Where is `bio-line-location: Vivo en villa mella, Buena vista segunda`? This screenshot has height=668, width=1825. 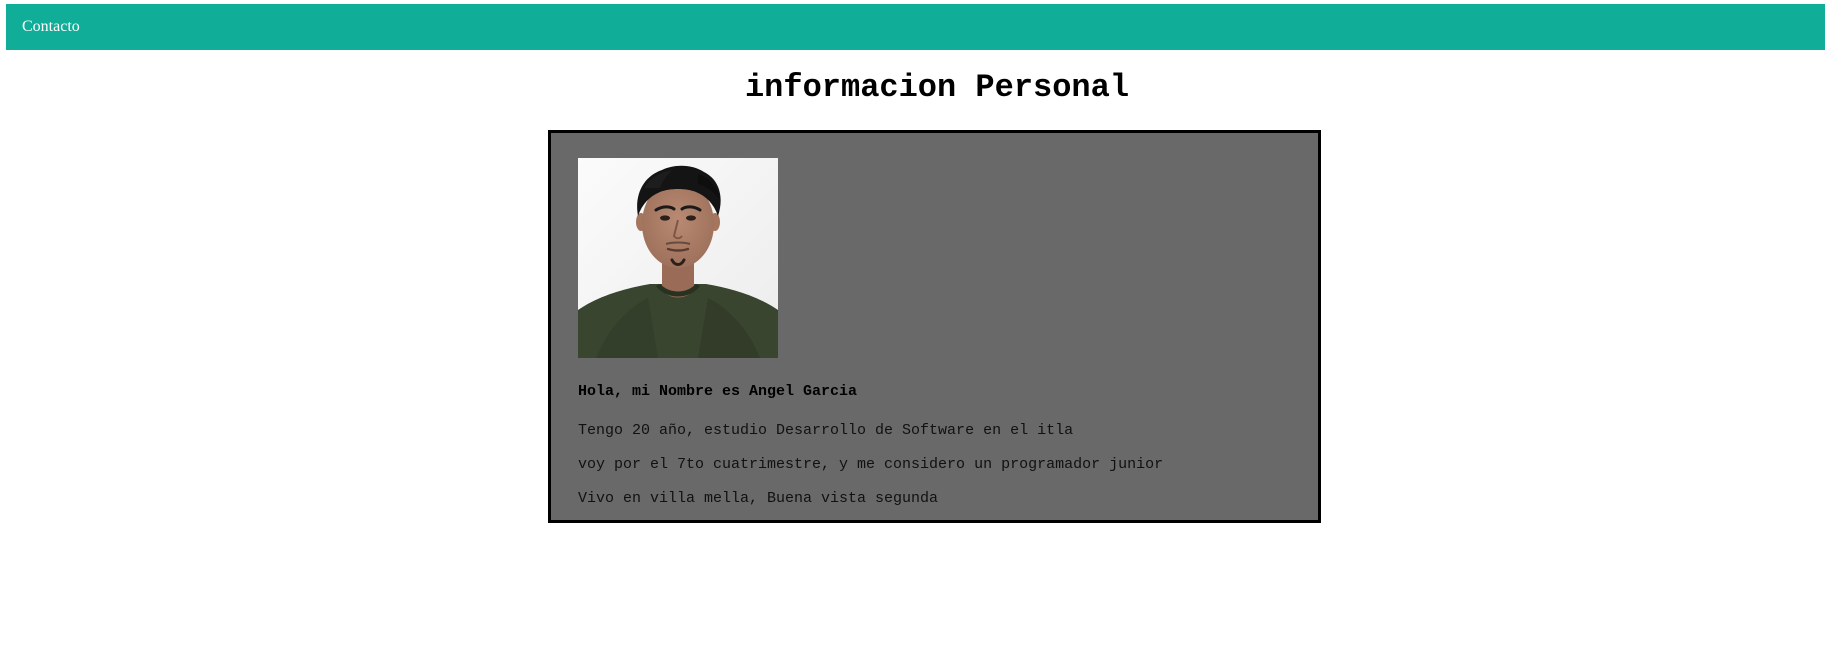
bio-line-location: Vivo en villa mella, Buena vista segunda is located at coordinates (758, 498).